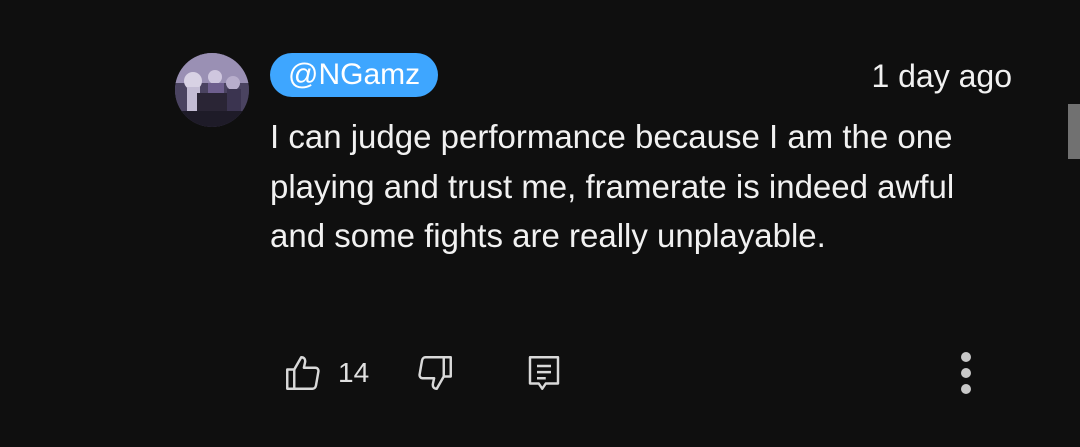 The image size is (1080, 447). Describe the element at coordinates (303, 373) in the screenshot. I see `thumbs-up-icon` at that location.